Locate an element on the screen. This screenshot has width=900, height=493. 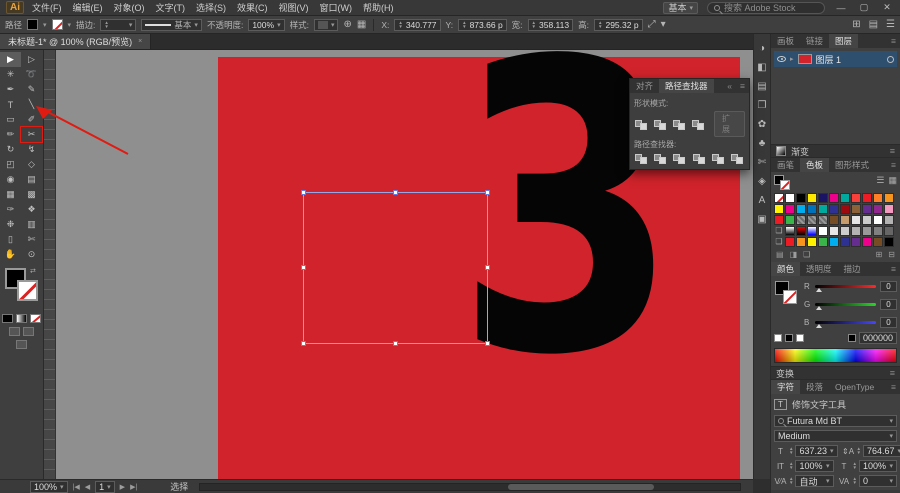
maximize-button: ▢ is located at coordinates (864, 7).